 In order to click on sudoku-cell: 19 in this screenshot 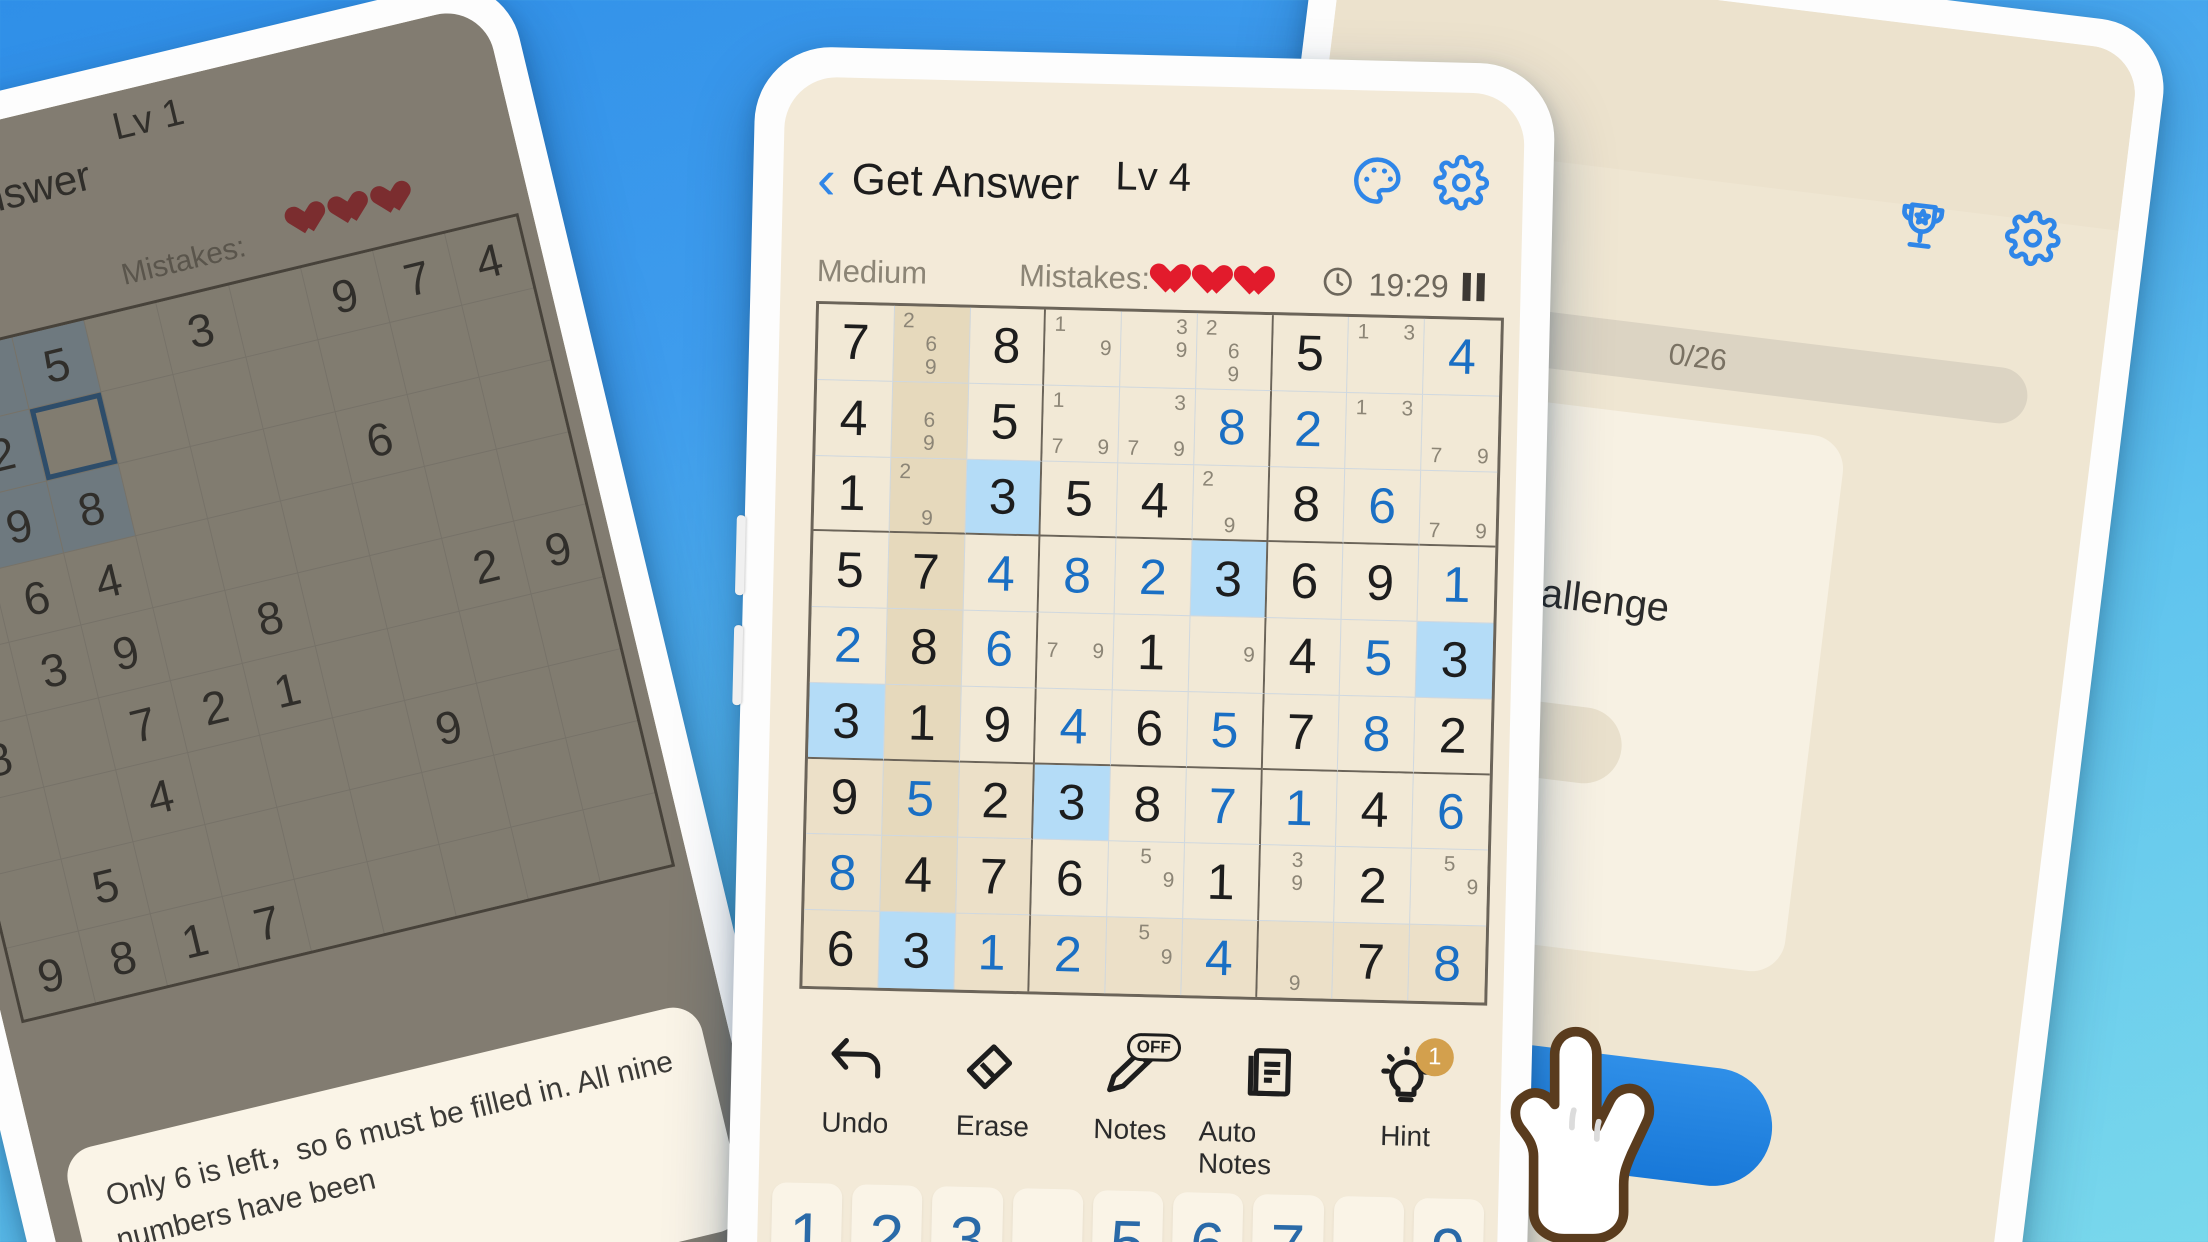, I will do `click(1083, 348)`.